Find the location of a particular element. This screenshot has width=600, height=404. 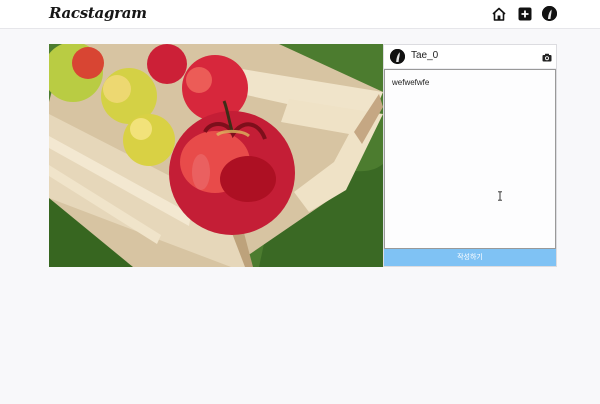

profile-avatar-image is located at coordinates (549, 13).